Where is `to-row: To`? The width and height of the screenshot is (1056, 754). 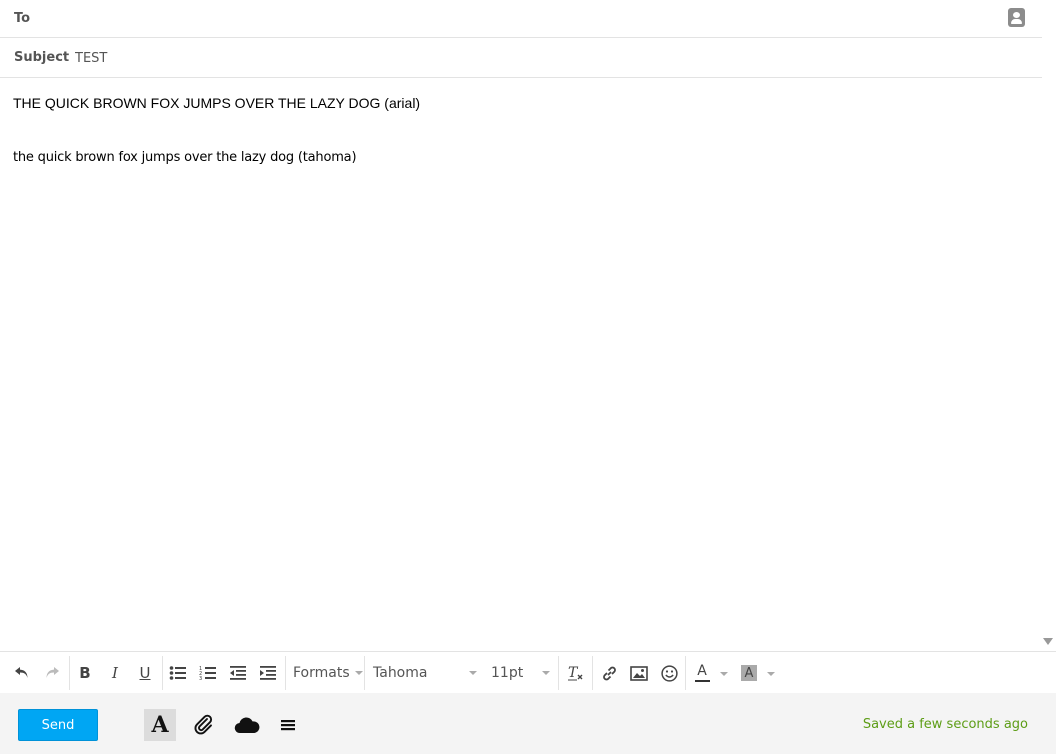 to-row: To is located at coordinates (521, 19).